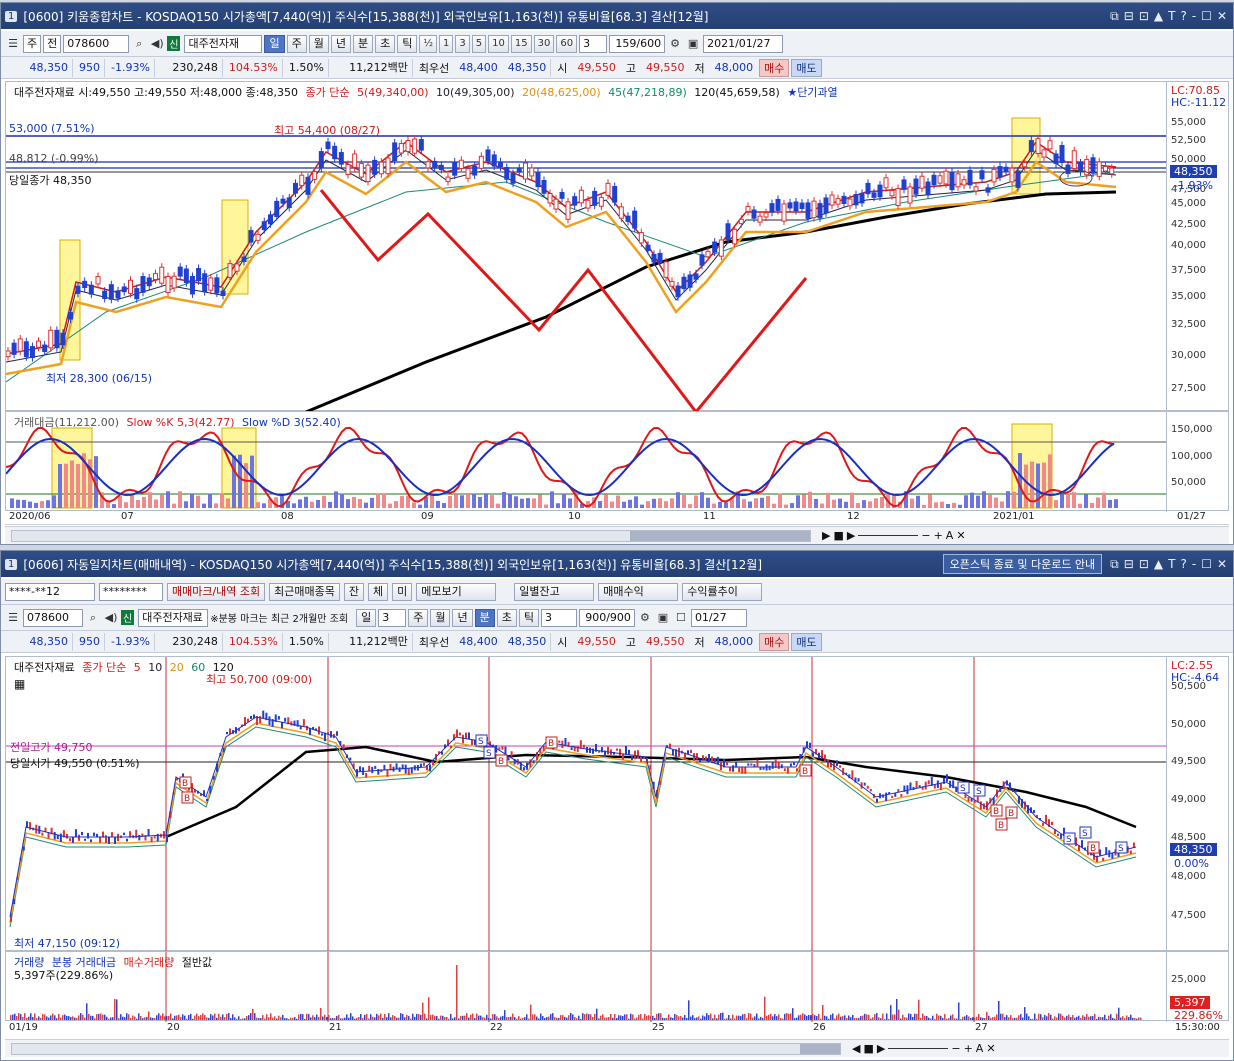 The width and height of the screenshot is (1234, 1061). I want to click on trade-profit-button: 매매수익, so click(638, 591).